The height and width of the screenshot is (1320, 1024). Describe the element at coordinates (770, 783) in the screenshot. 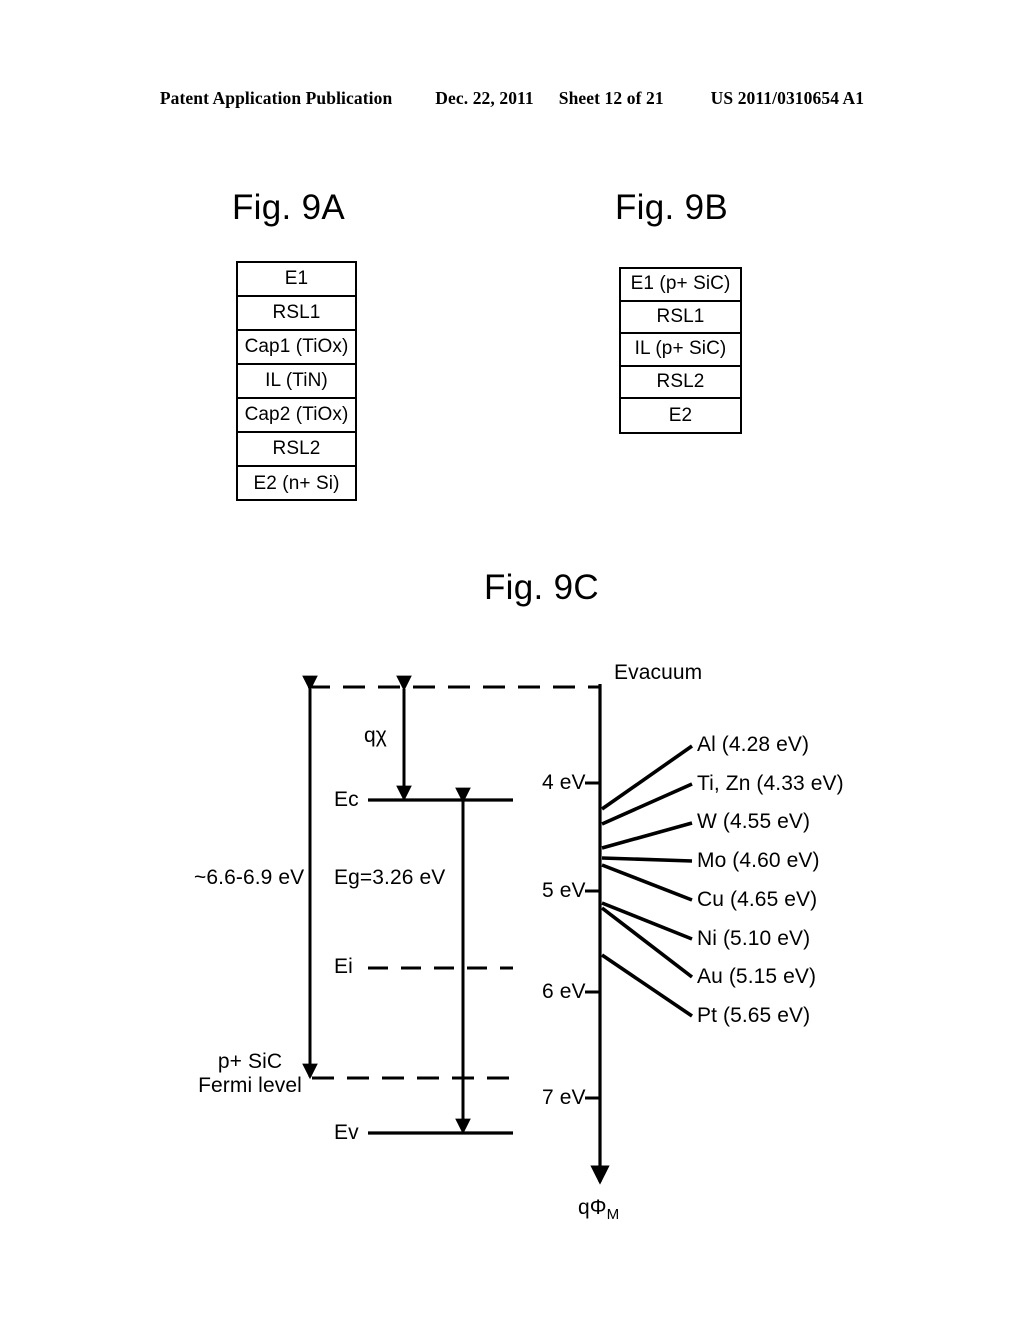

I see `metal-label-tizn: Ti, Zn (4.33 eV)` at that location.